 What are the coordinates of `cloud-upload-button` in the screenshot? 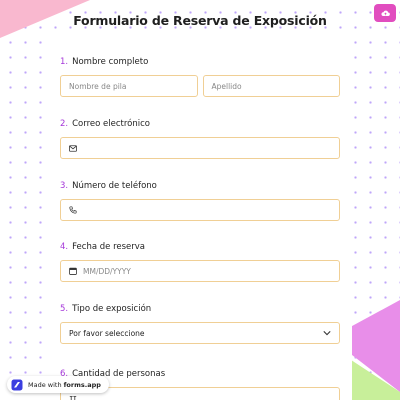 It's located at (385, 13).